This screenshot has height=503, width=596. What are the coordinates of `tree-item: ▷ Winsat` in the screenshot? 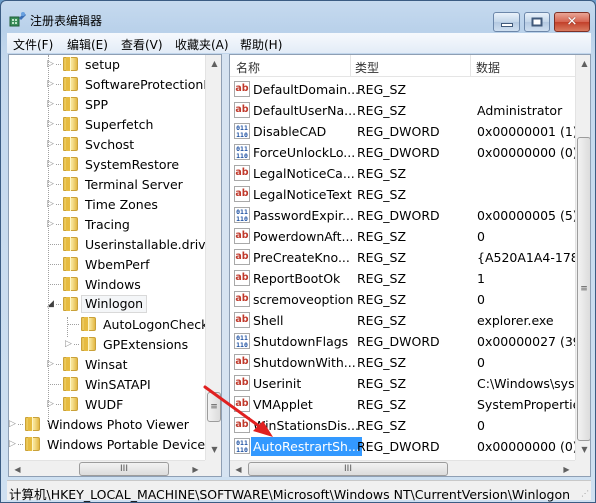 It's located at (109, 364).